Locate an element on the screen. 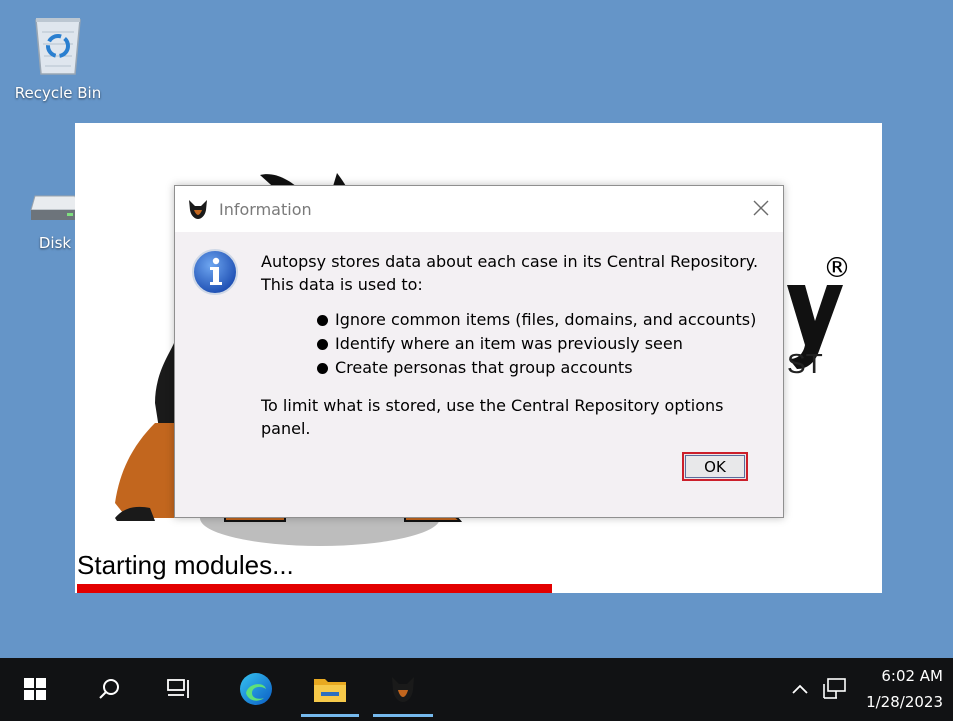 This screenshot has height=721, width=953. network-icon is located at coordinates (834, 688).